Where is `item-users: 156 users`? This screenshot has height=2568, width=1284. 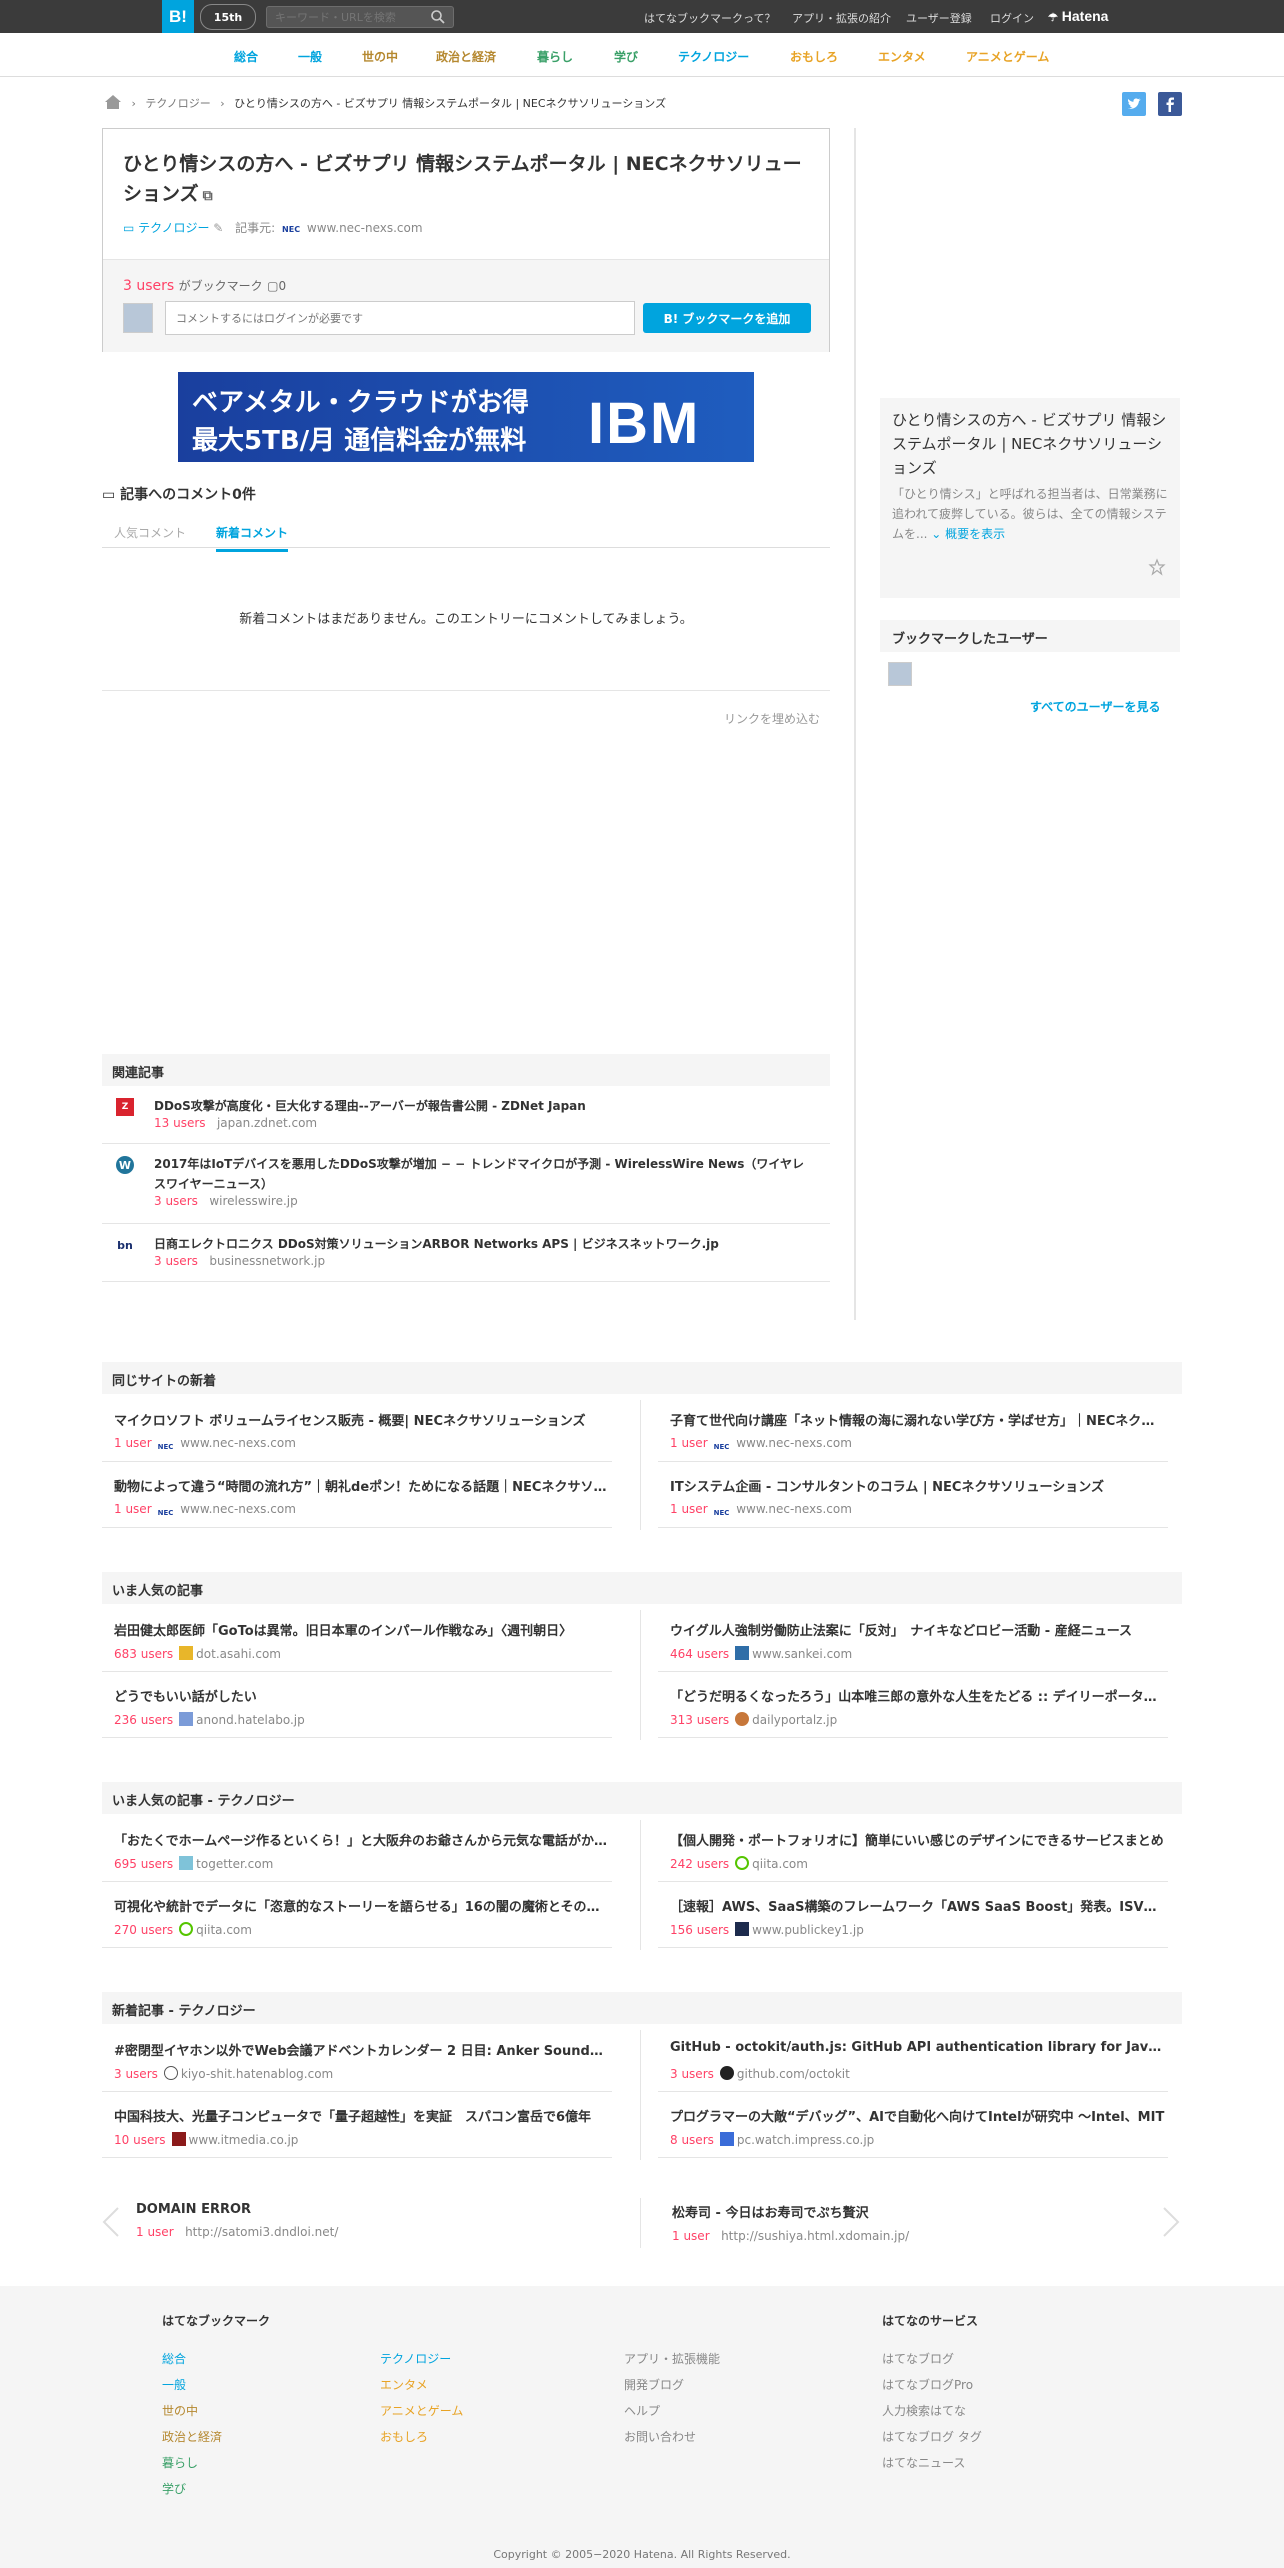 item-users: 156 users is located at coordinates (699, 1930).